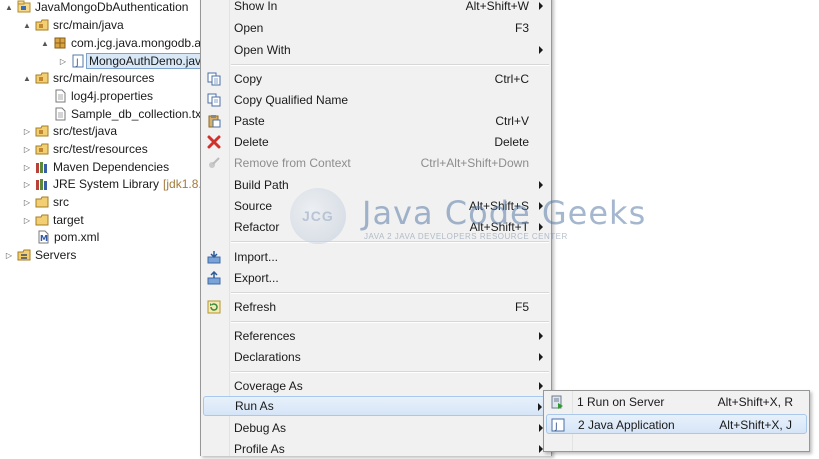  Describe the element at coordinates (265, 336) in the screenshot. I see `menu-item-label: References` at that location.